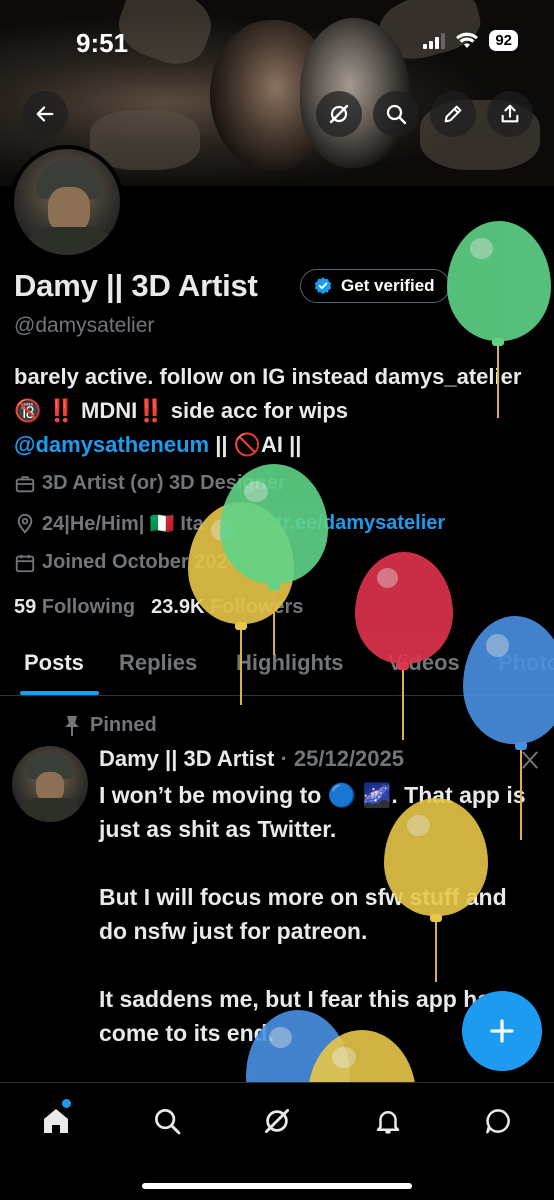  Describe the element at coordinates (66, 1103) in the screenshot. I see `home-notification-dot` at that location.